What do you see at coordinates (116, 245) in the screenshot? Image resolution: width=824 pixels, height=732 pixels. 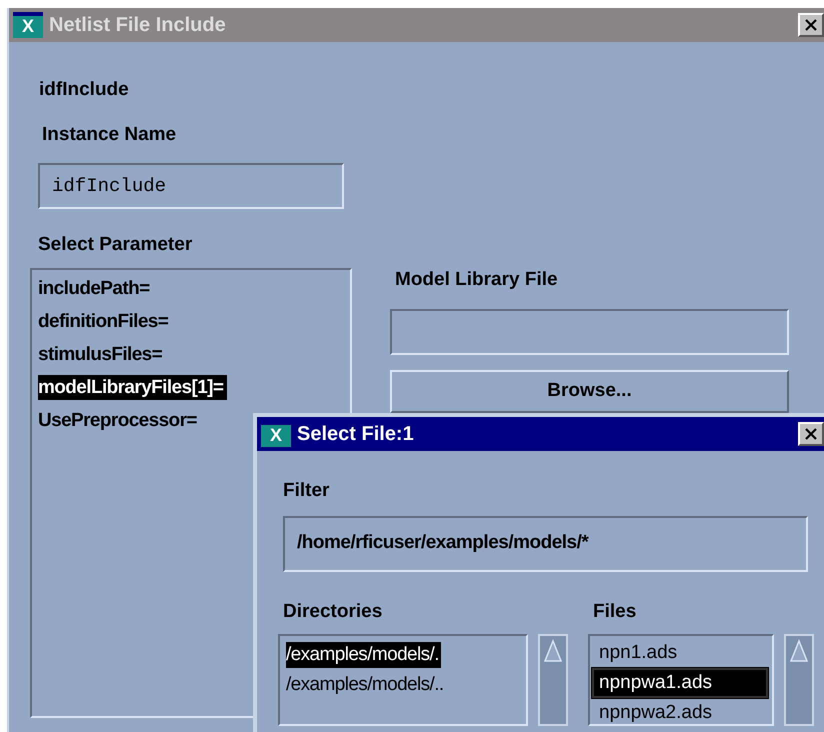 I see `field-label: Select Parameter` at bounding box center [116, 245].